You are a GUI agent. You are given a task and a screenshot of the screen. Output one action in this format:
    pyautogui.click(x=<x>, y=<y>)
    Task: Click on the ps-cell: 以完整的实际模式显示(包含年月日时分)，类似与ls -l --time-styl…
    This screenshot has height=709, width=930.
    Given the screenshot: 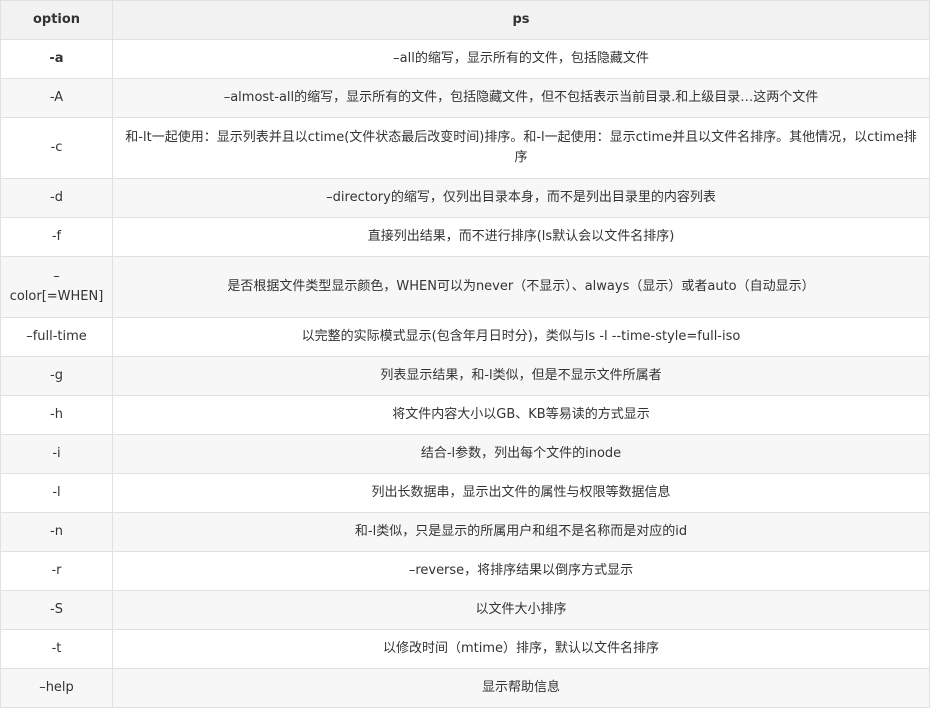 What is the action you would take?
    pyautogui.click(x=521, y=337)
    